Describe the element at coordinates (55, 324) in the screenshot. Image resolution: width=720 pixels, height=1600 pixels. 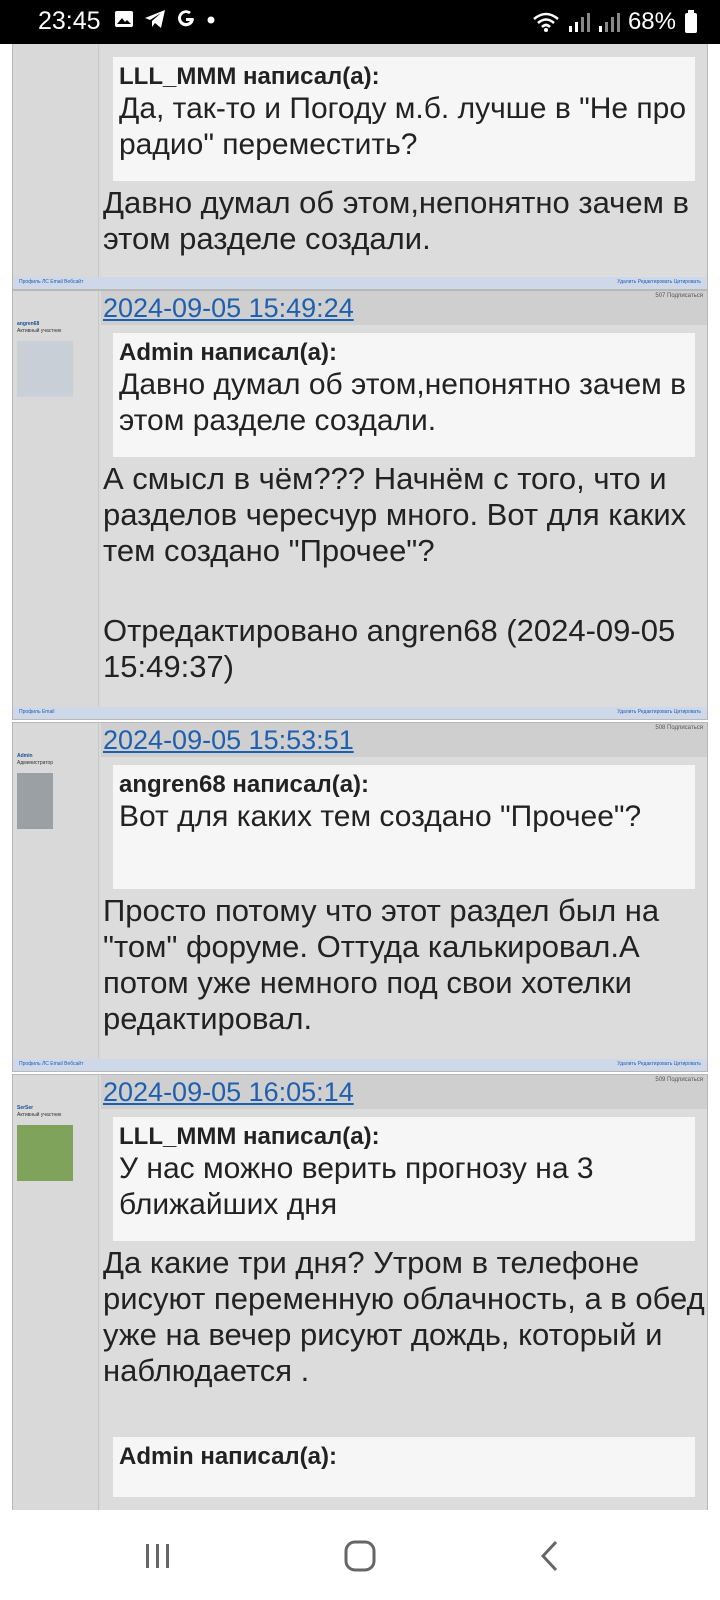
I see `author-name: angren68` at that location.